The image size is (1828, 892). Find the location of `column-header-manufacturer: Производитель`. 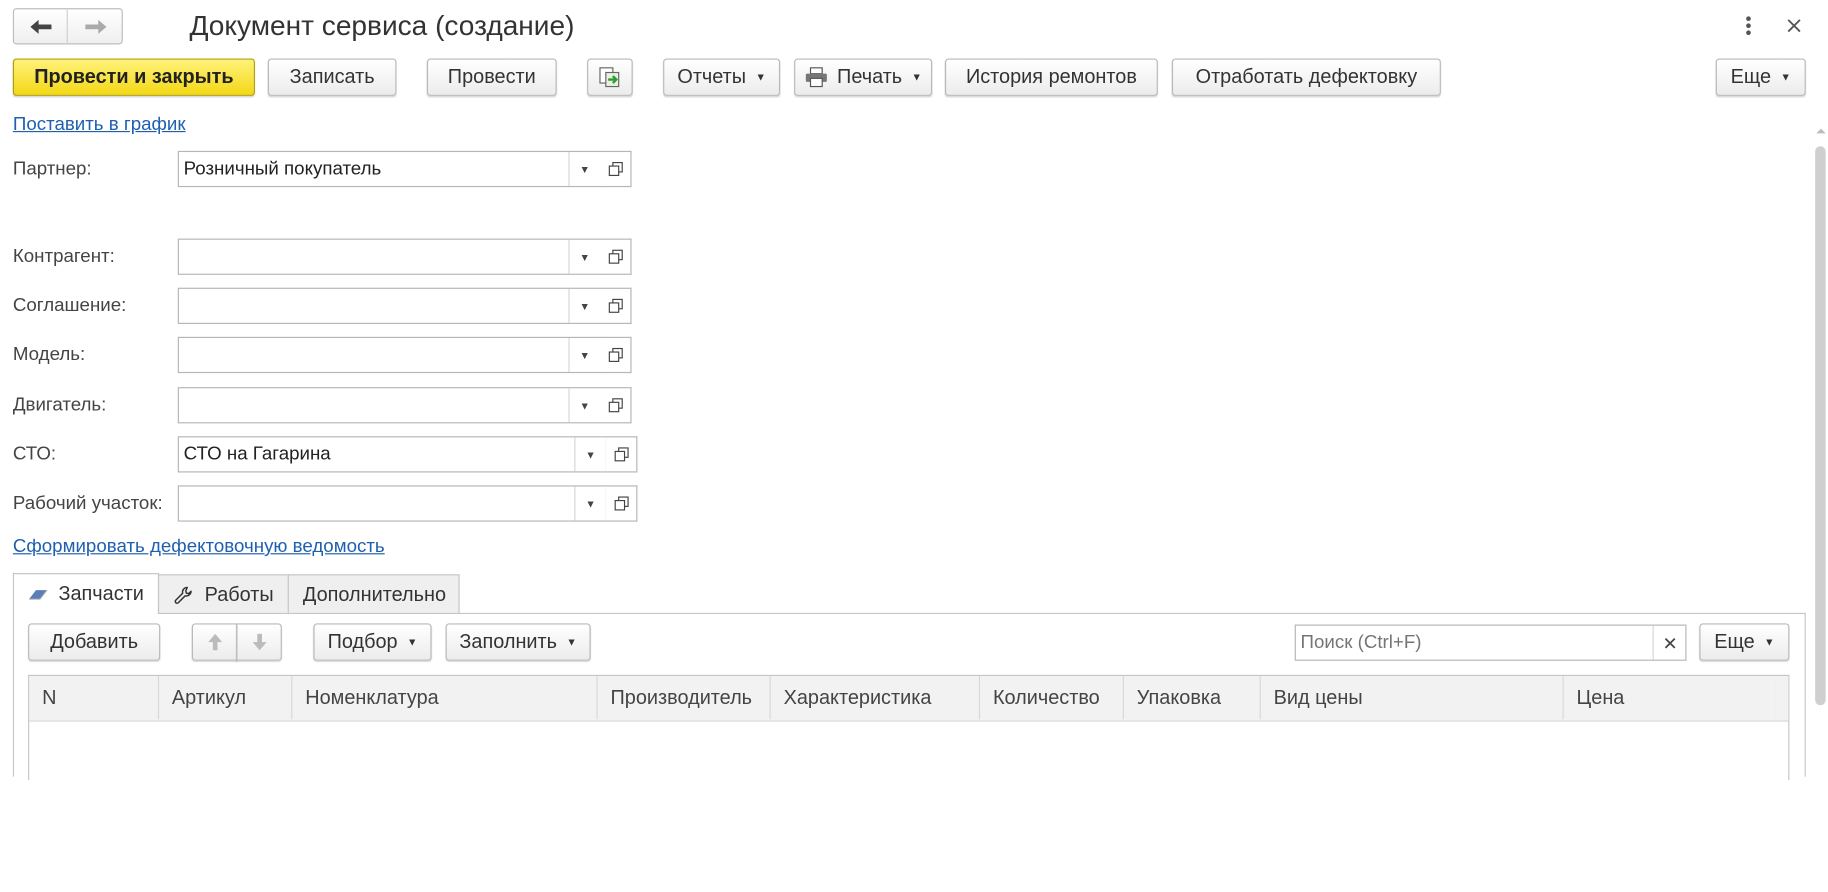

column-header-manufacturer: Производитель is located at coordinates (684, 697).